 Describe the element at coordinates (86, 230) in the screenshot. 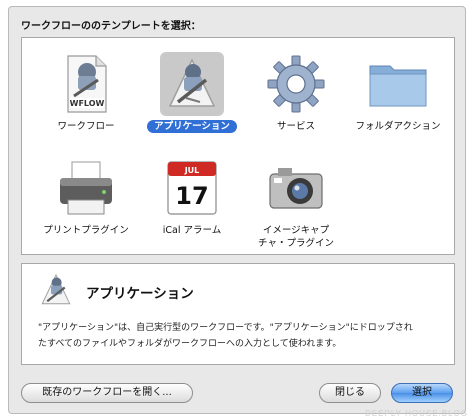

I see `template-label: プリントプラグイン` at that location.